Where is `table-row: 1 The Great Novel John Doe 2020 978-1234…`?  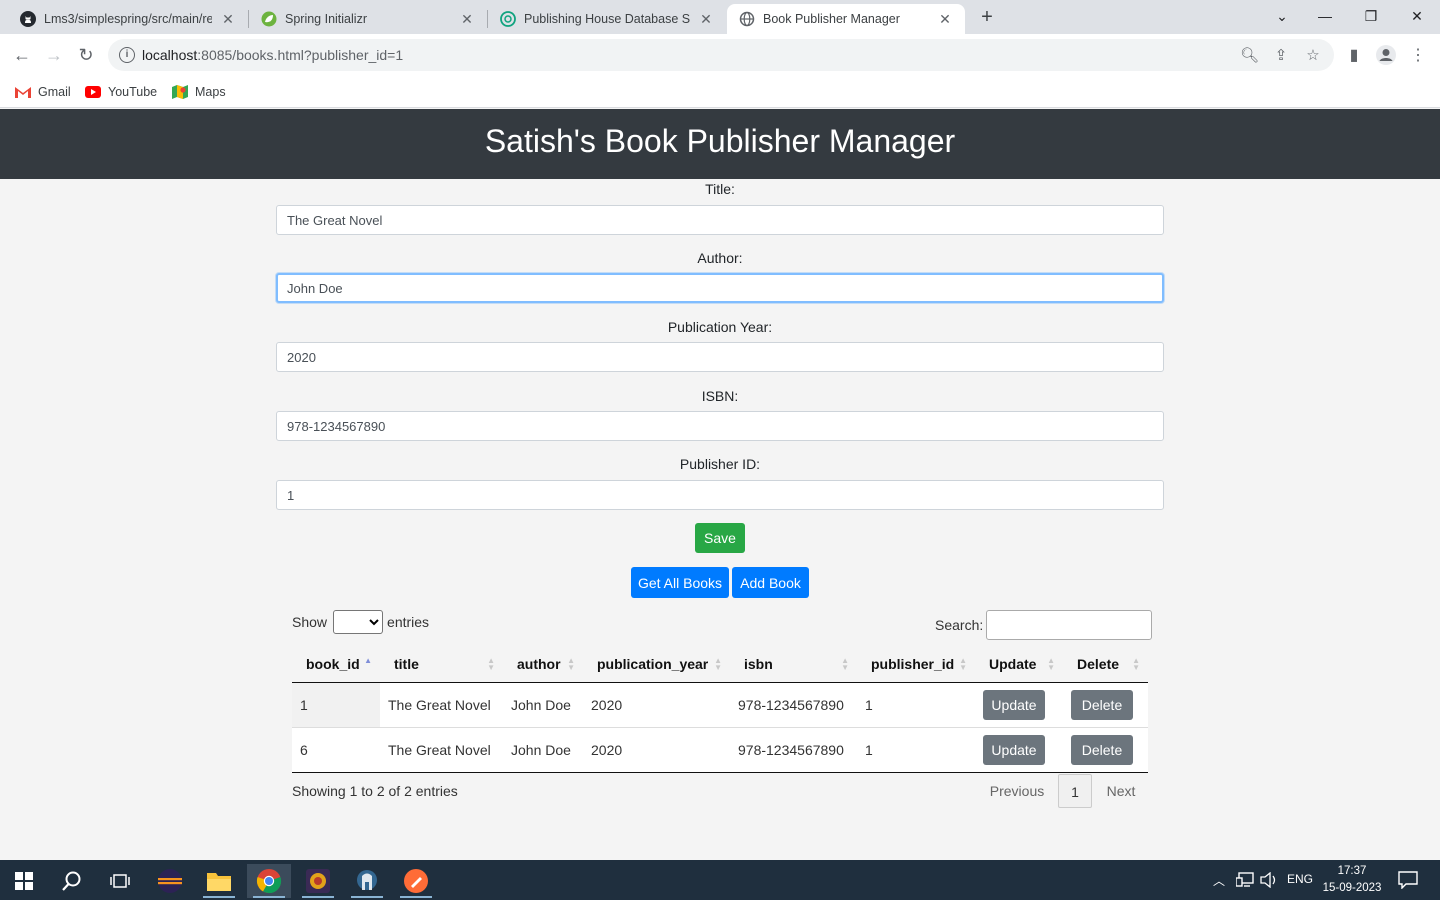
table-row: 1 The Great Novel John Doe 2020 978-1234… is located at coordinates (720, 705).